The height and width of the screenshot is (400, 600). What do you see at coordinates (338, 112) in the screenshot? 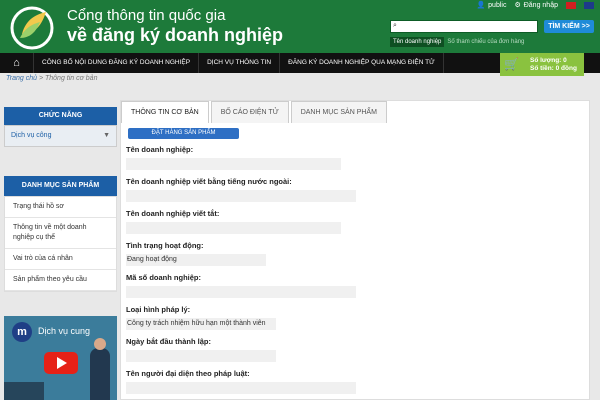
I see `tab-product-catalog: DANH MỤC SẢN PHẨM` at bounding box center [338, 112].